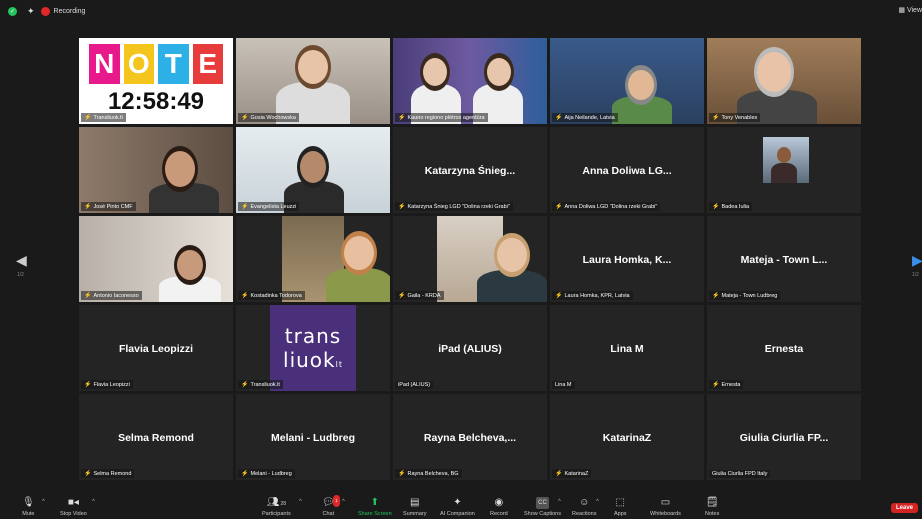  Describe the element at coordinates (343, 502) in the screenshot. I see `chat-options-chevron-icon: ^` at that location.